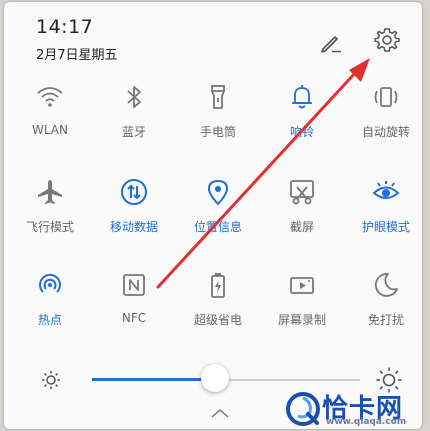 Image resolution: width=430 pixels, height=431 pixels. What do you see at coordinates (218, 192) in the screenshot?
I see `location-pin-icon` at bounding box center [218, 192].